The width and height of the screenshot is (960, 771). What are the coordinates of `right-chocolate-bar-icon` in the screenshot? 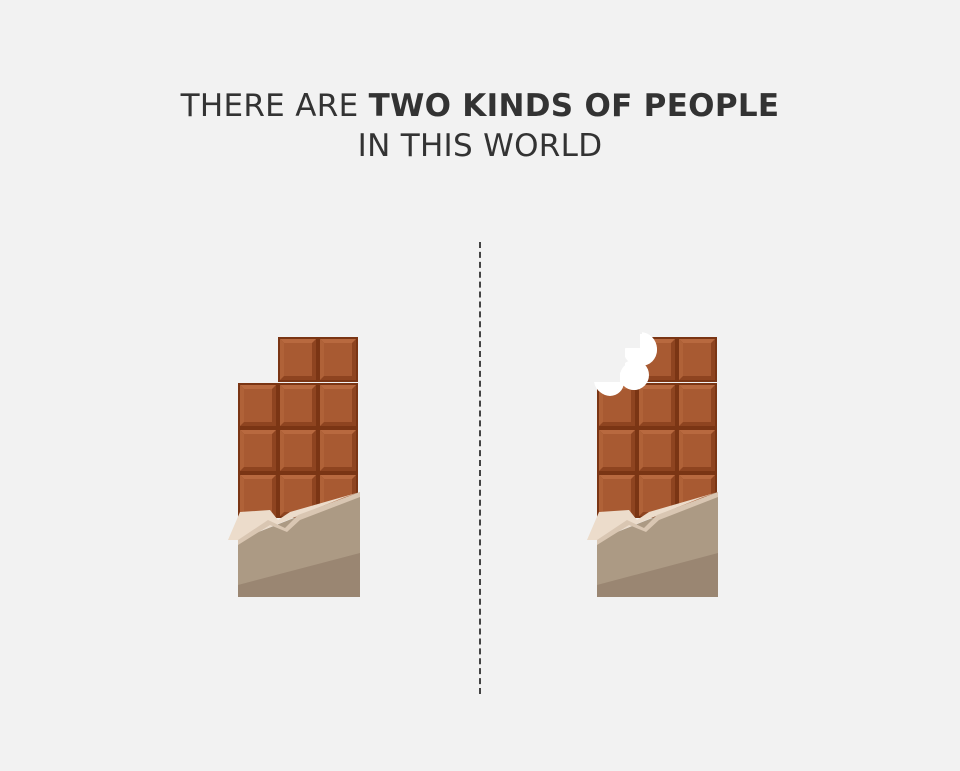 It's located at (652, 463).